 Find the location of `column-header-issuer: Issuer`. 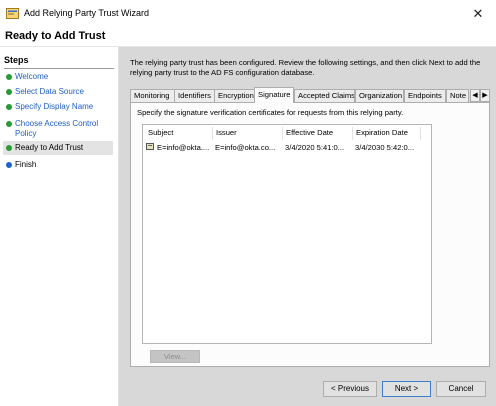

column-header-issuer: Issuer is located at coordinates (248, 133).